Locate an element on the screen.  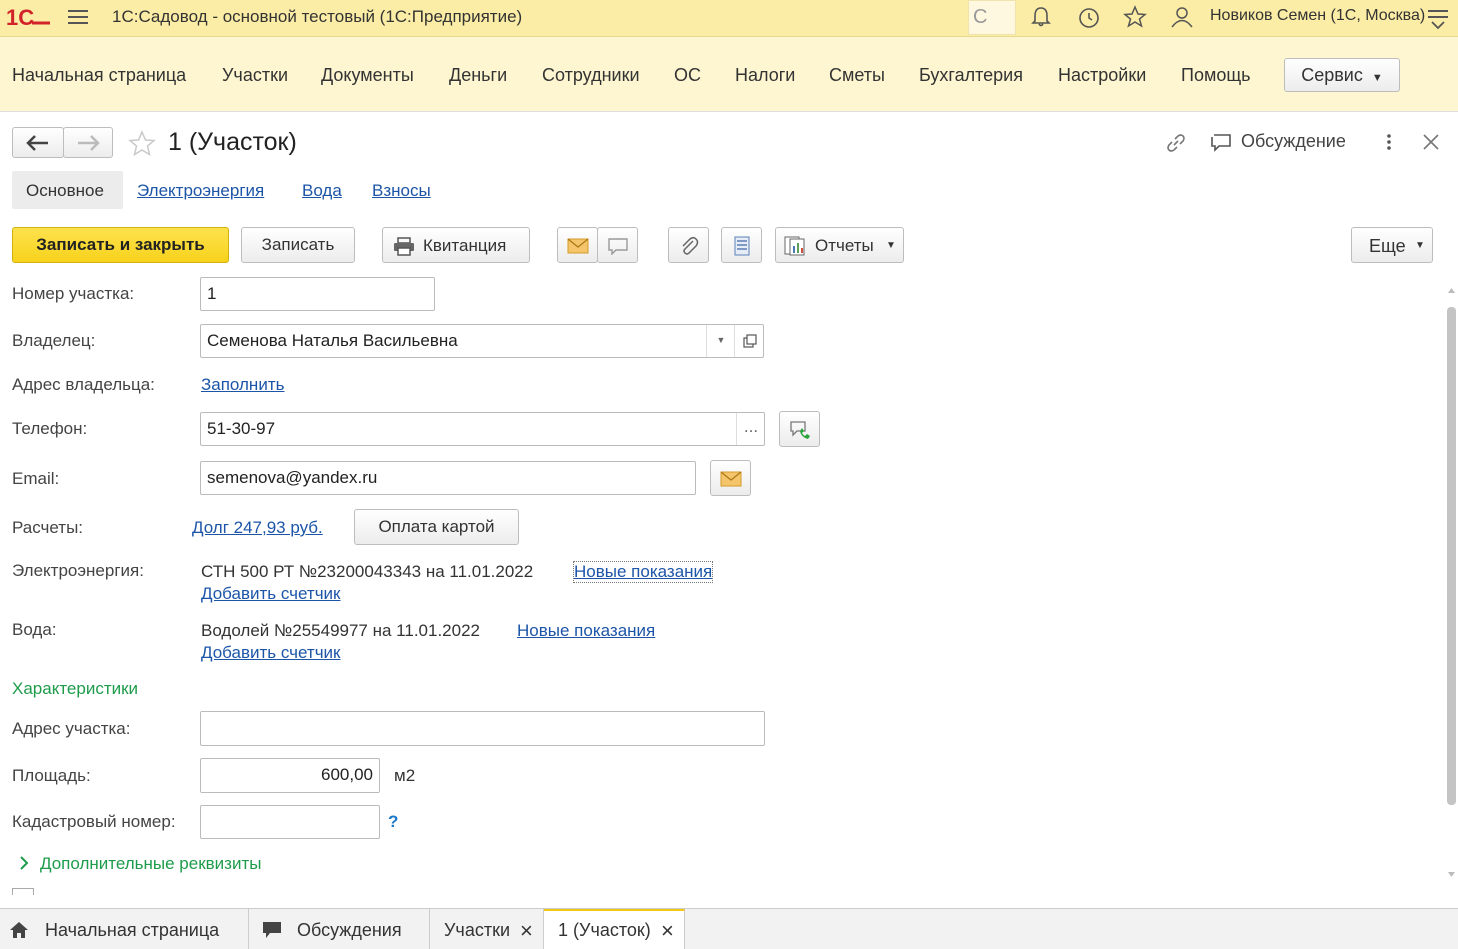
window-menu-icon is located at coordinates (1438, 19).